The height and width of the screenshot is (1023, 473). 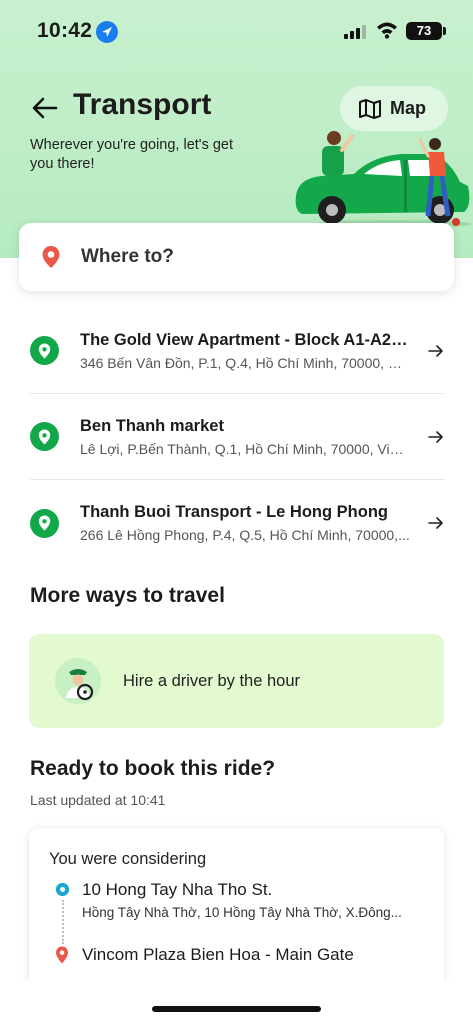 What do you see at coordinates (424, 31) in the screenshot?
I see `battery-icon: 73` at bounding box center [424, 31].